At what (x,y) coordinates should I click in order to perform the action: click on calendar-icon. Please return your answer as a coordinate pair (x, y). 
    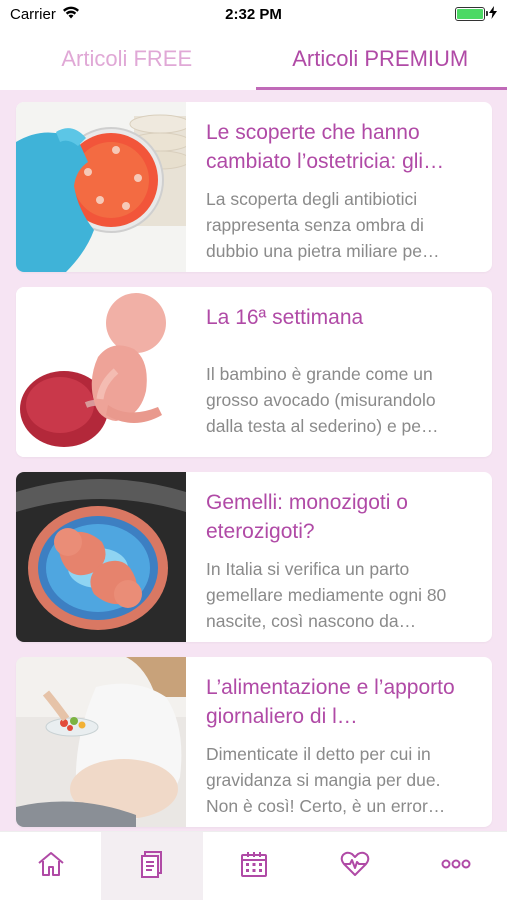
    Looking at the image, I should click on (254, 866).